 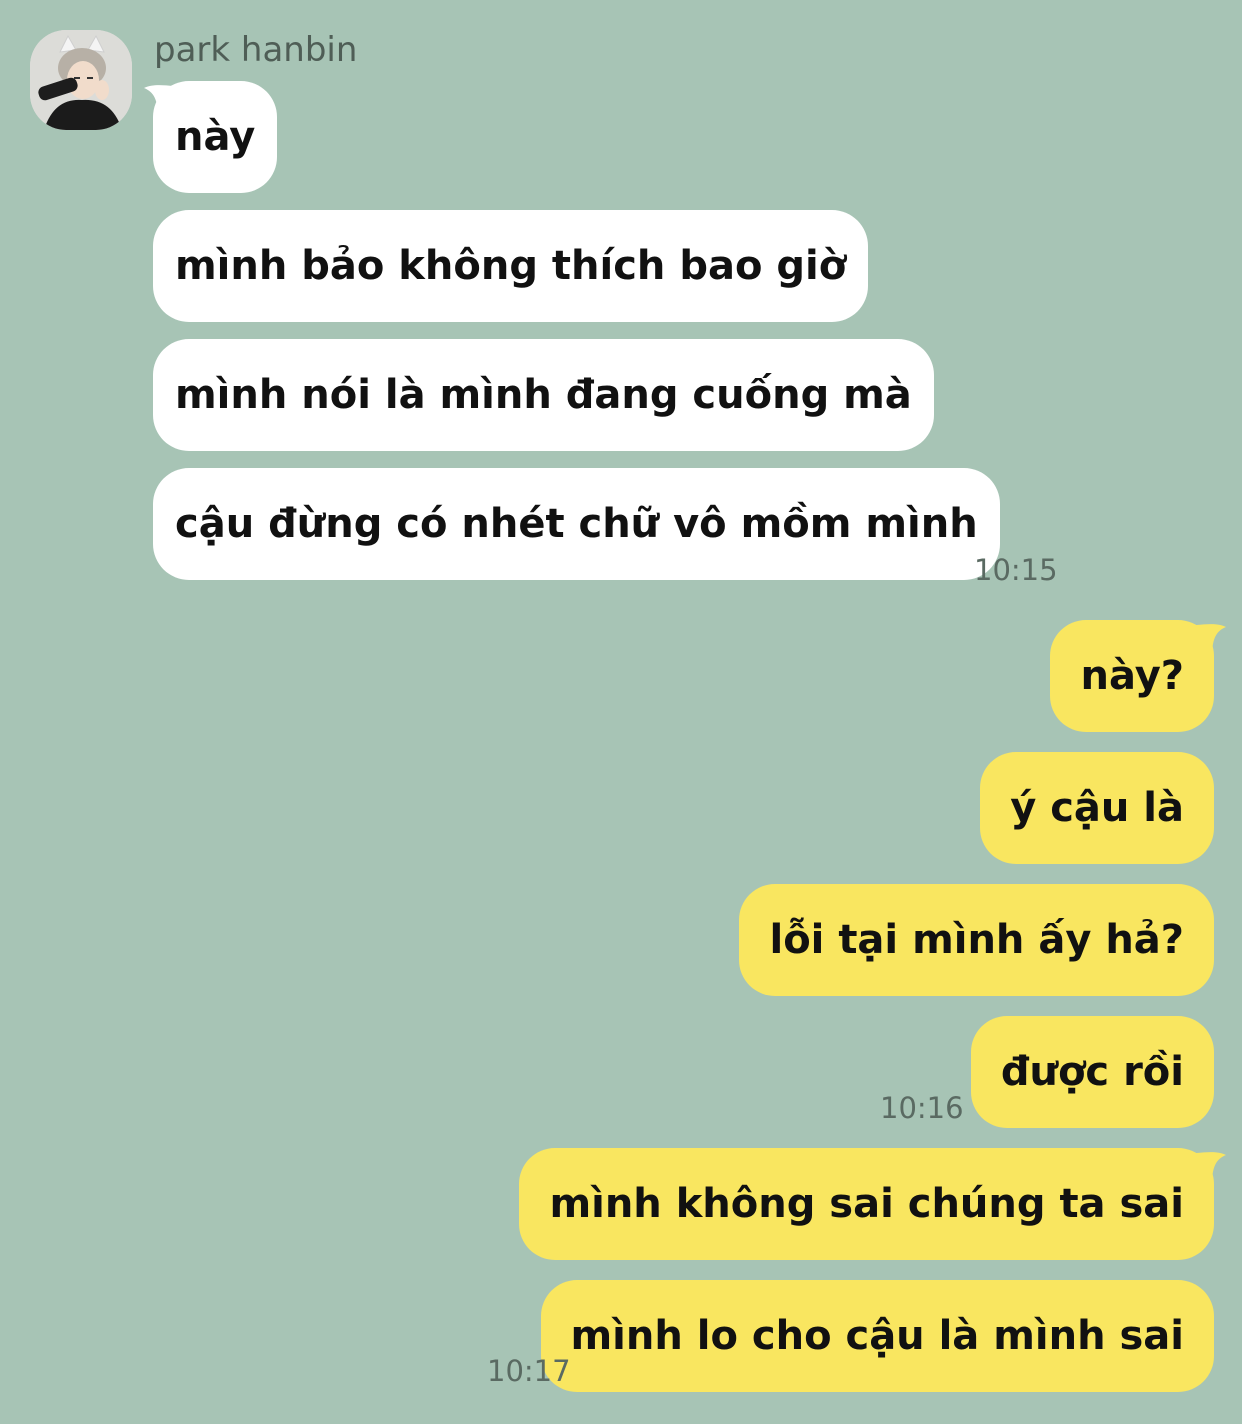 I want to click on outgoing-message: mình lo cho cậu là mình sai, so click(x=877, y=1336).